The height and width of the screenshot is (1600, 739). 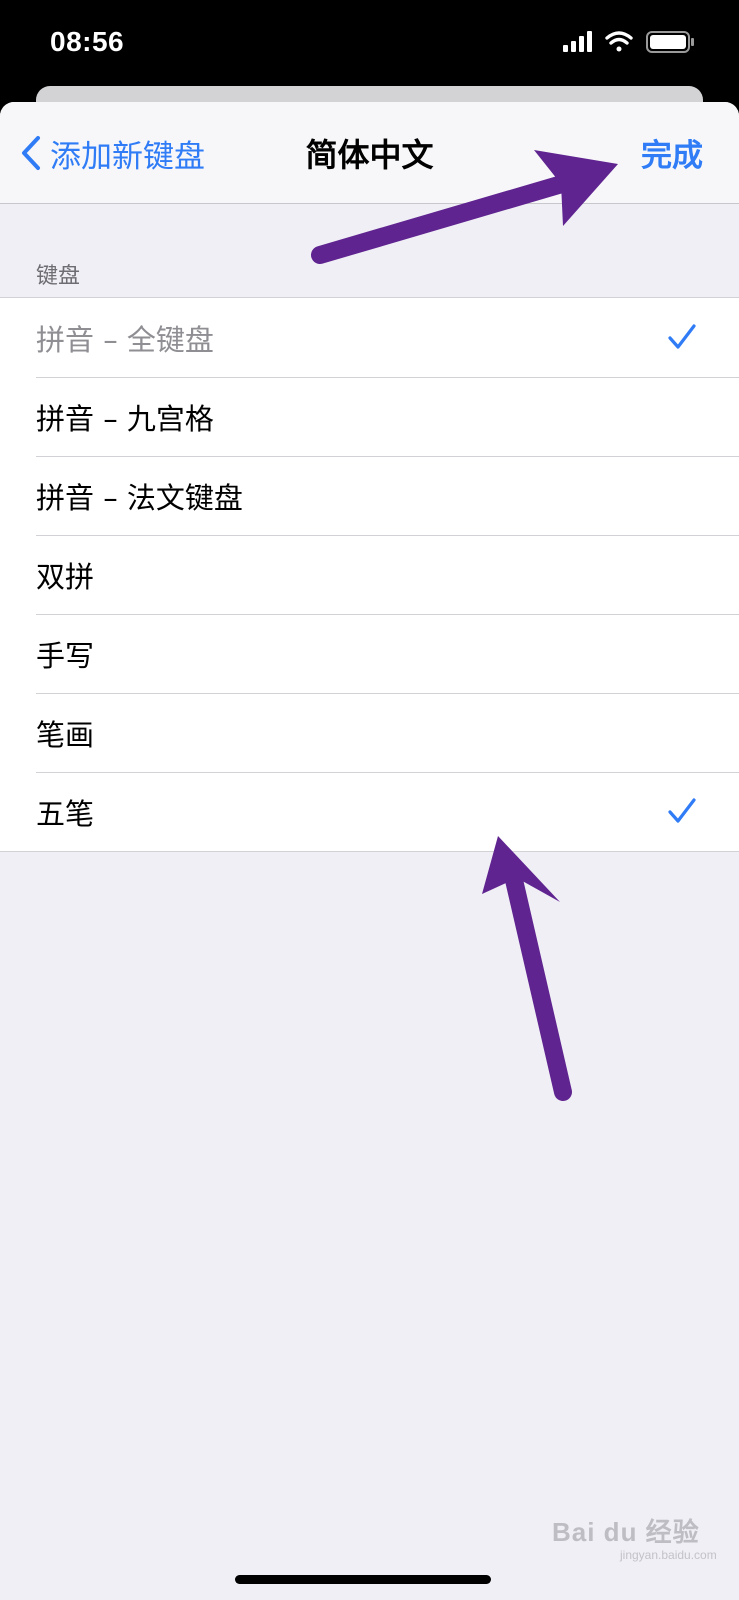 What do you see at coordinates (369, 732) in the screenshot?
I see `list-item: 笔画` at bounding box center [369, 732].